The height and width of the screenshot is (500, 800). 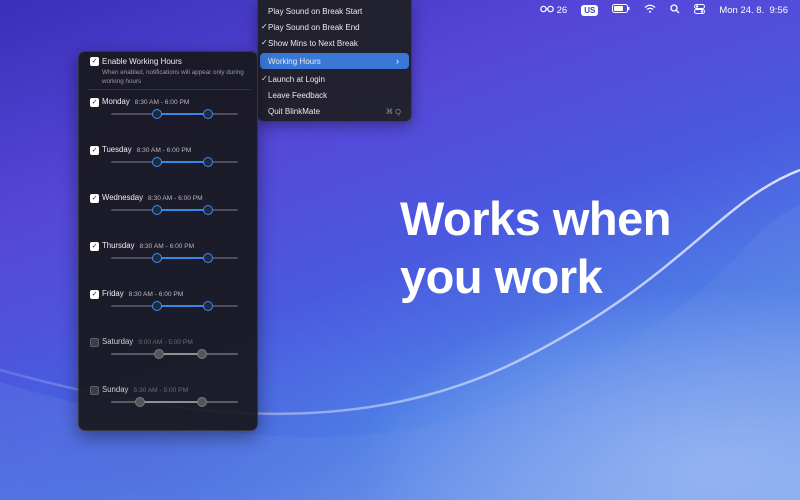 What do you see at coordinates (546, 10) in the screenshot?
I see `eye-glasses-icon` at bounding box center [546, 10].